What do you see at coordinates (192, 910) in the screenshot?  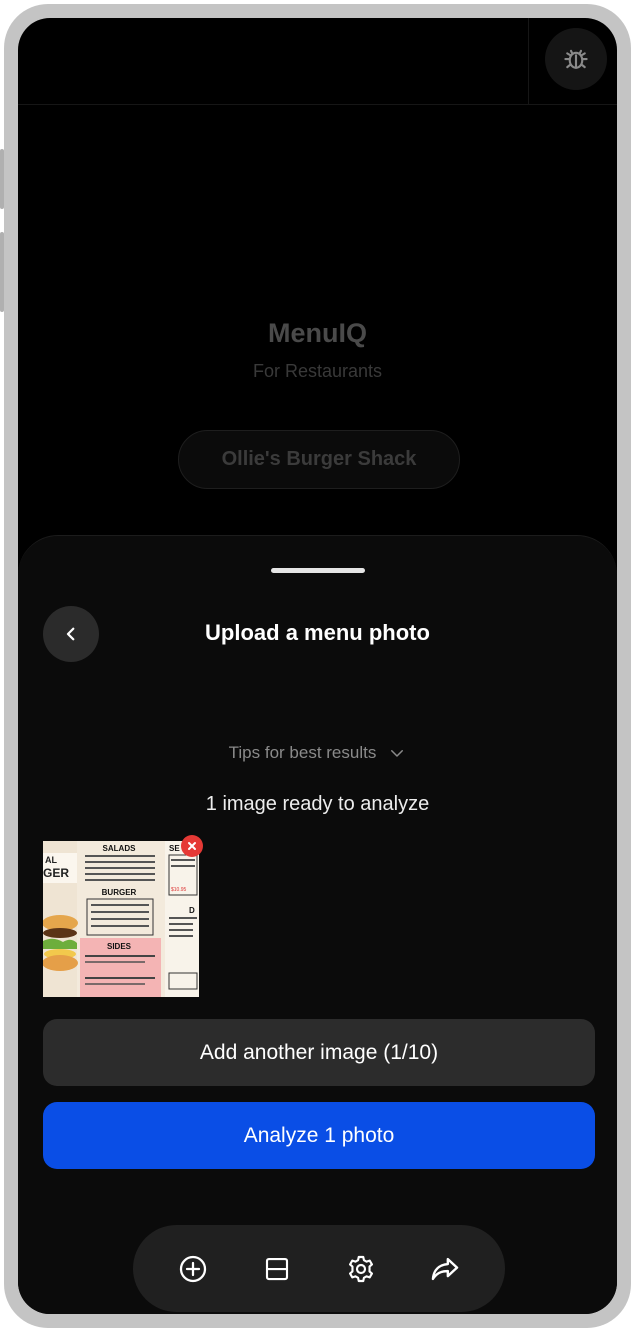 I see `thumb-d-heading: D` at bounding box center [192, 910].